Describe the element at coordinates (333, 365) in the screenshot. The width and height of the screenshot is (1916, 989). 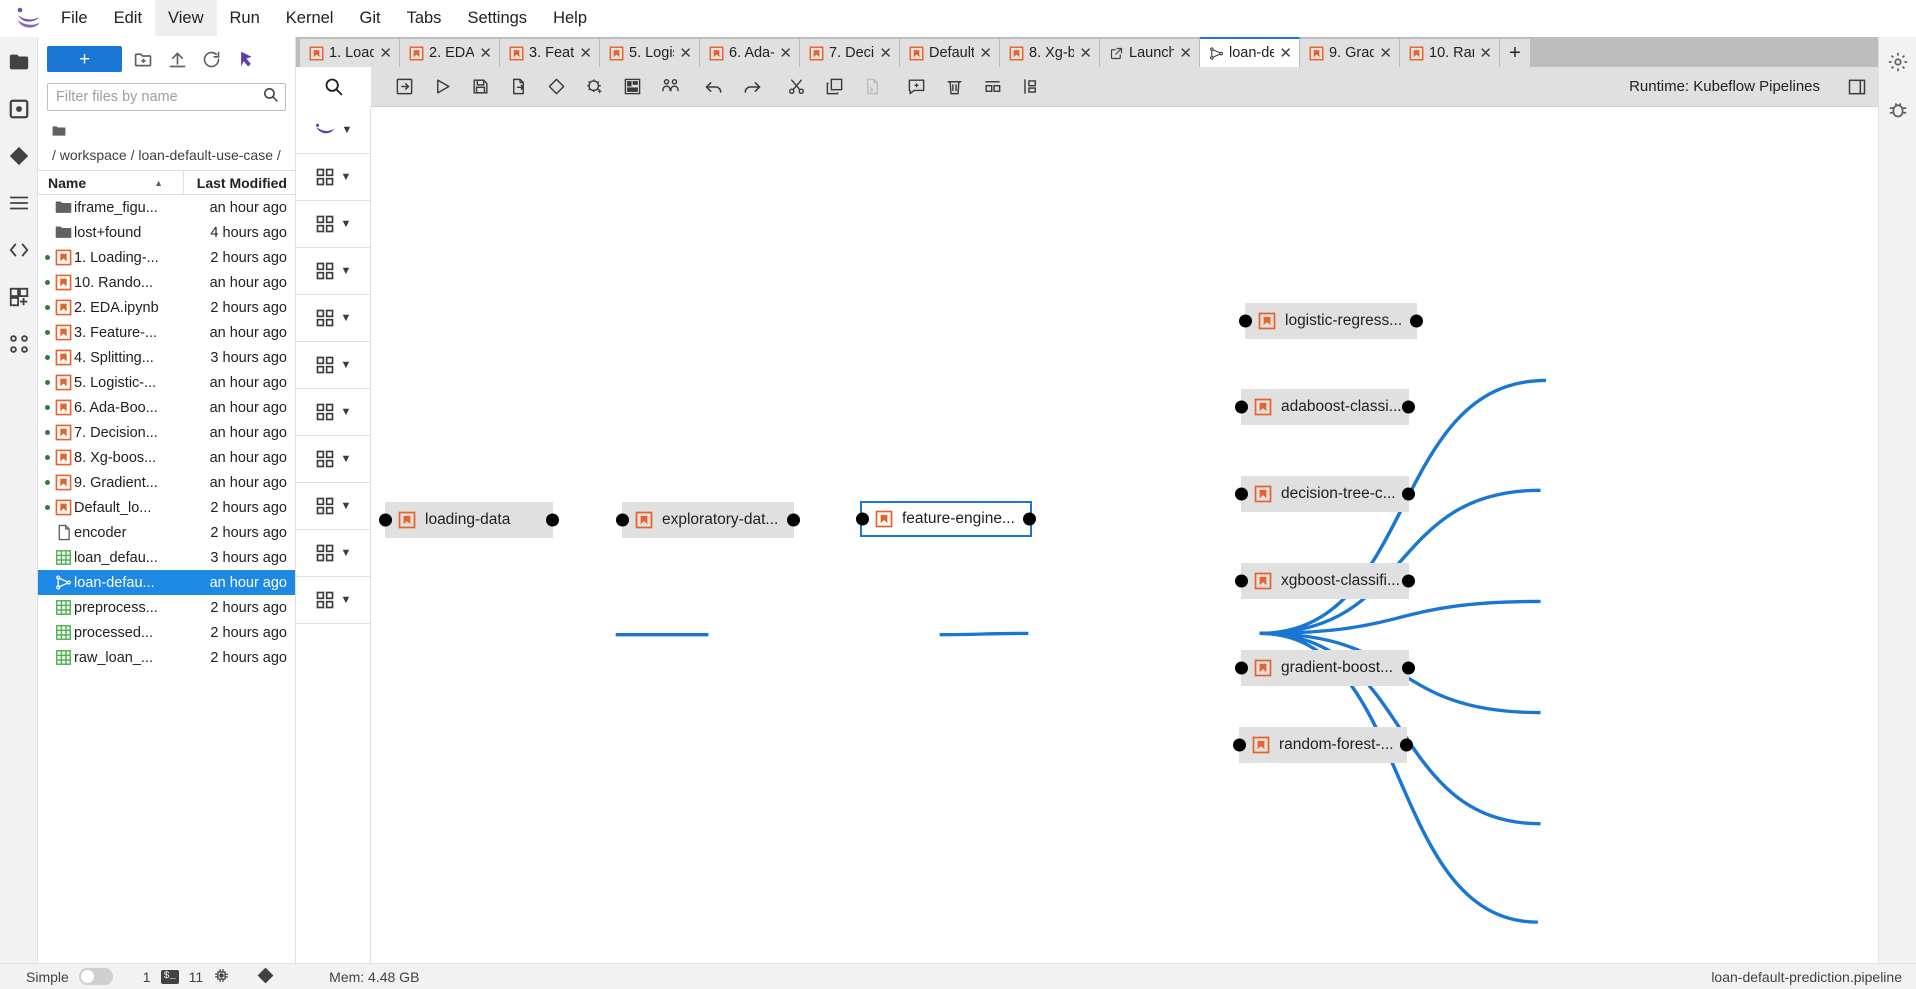
I see `palette-group-5: ▼` at that location.